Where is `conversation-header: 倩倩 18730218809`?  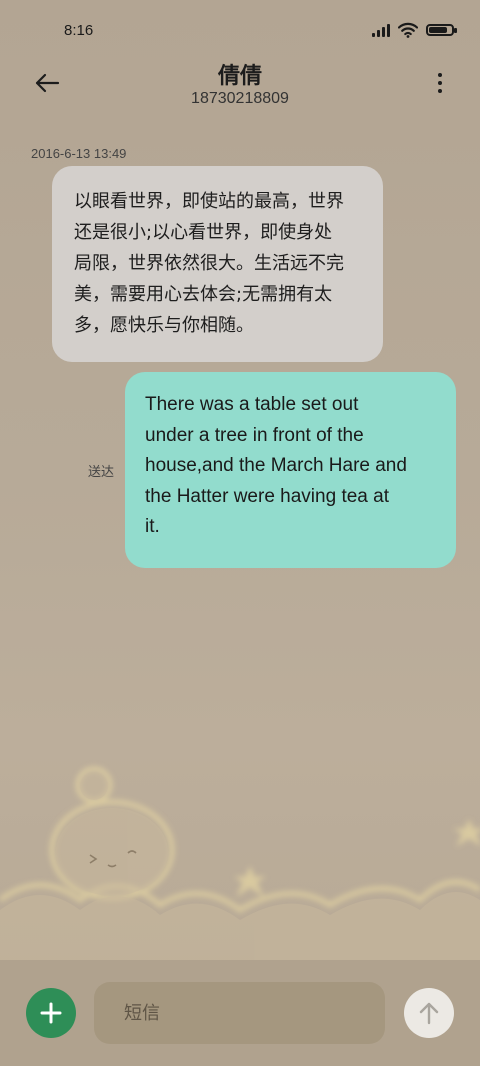 conversation-header: 倩倩 18730218809 is located at coordinates (240, 86).